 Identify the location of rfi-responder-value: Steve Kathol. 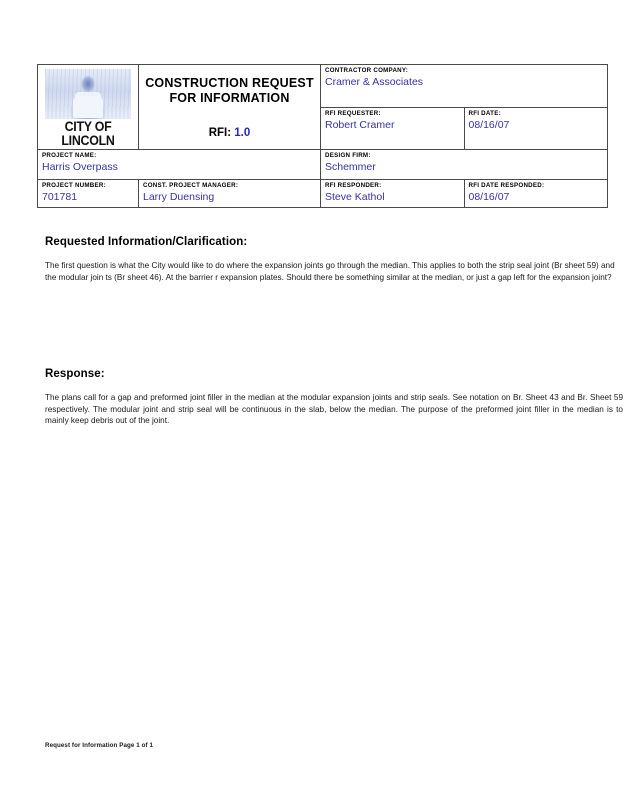
(355, 197).